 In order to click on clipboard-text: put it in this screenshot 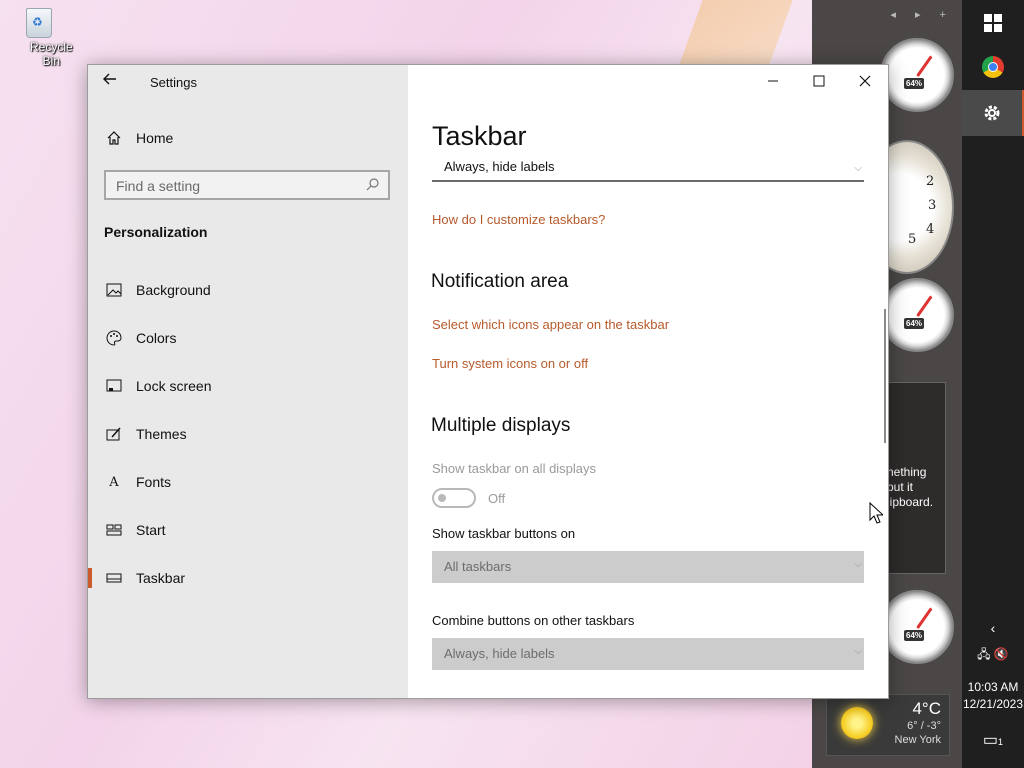, I will do `click(900, 487)`.